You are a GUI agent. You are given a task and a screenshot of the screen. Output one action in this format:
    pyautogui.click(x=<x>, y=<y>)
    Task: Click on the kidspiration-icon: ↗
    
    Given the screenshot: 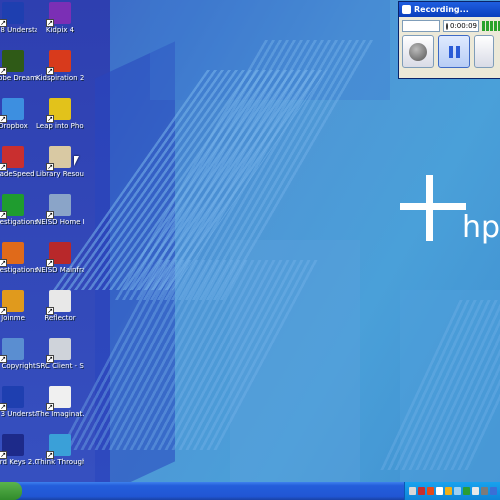 What is the action you would take?
    pyautogui.click(x=58, y=62)
    